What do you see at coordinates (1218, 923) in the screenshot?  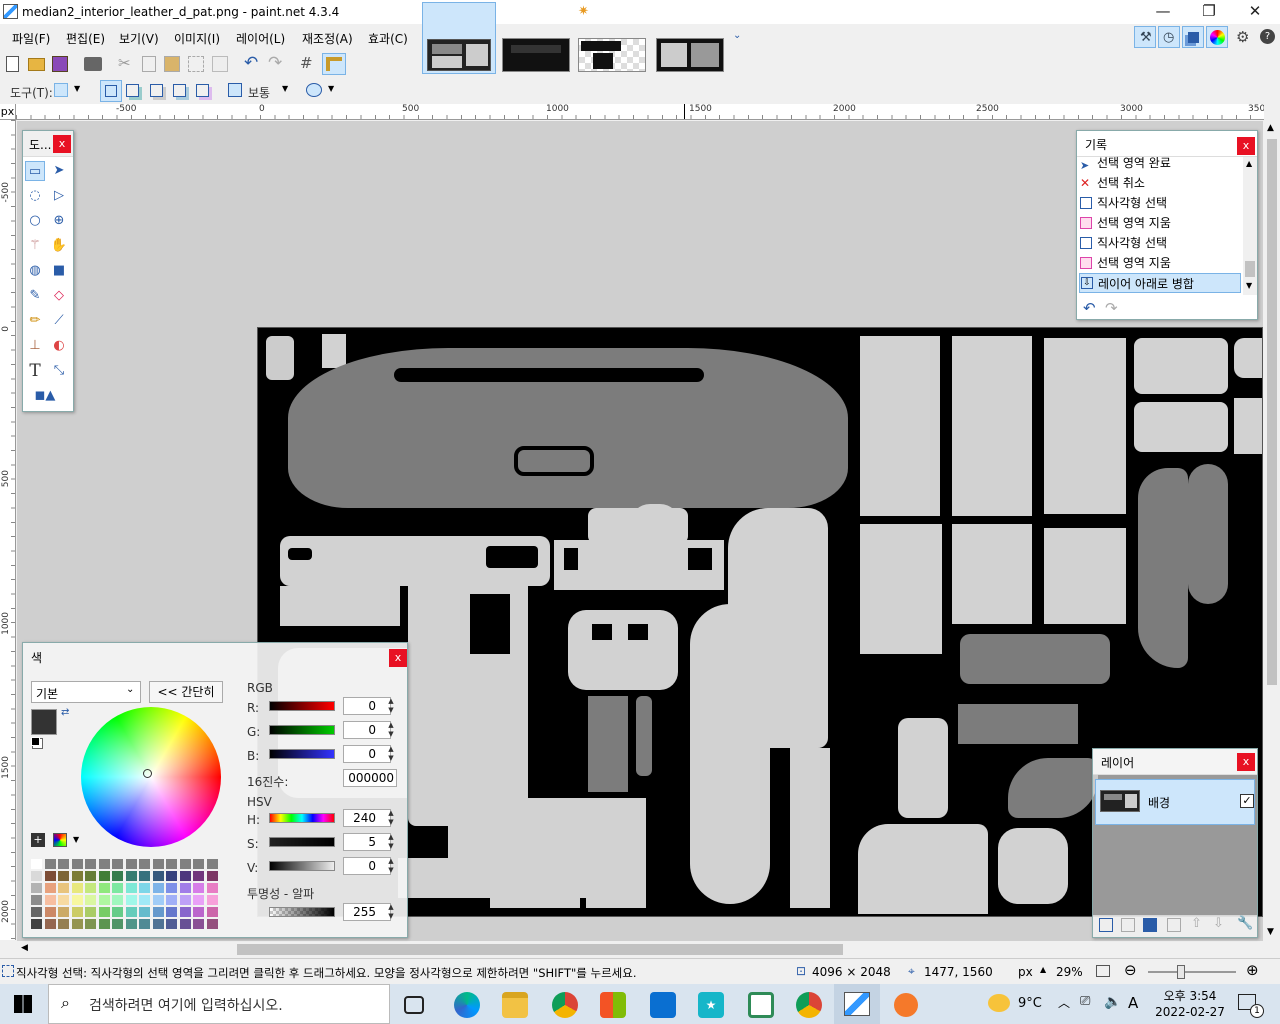 I see `move-layer-down-icon: ⇩` at bounding box center [1218, 923].